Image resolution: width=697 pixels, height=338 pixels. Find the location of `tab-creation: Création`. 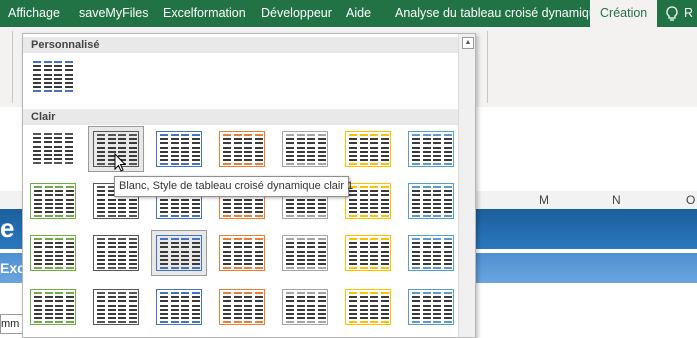

tab-creation: Création is located at coordinates (624, 13).